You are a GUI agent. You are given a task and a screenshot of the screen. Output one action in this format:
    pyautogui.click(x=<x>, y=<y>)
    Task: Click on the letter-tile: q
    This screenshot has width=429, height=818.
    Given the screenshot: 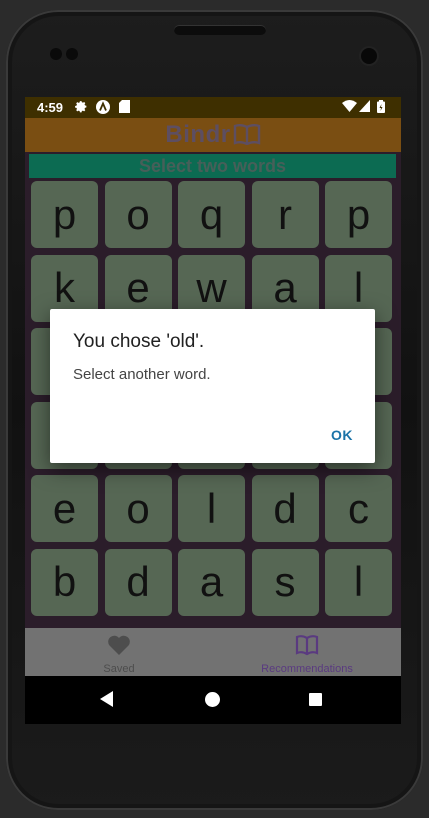 What is the action you would take?
    pyautogui.click(x=211, y=214)
    